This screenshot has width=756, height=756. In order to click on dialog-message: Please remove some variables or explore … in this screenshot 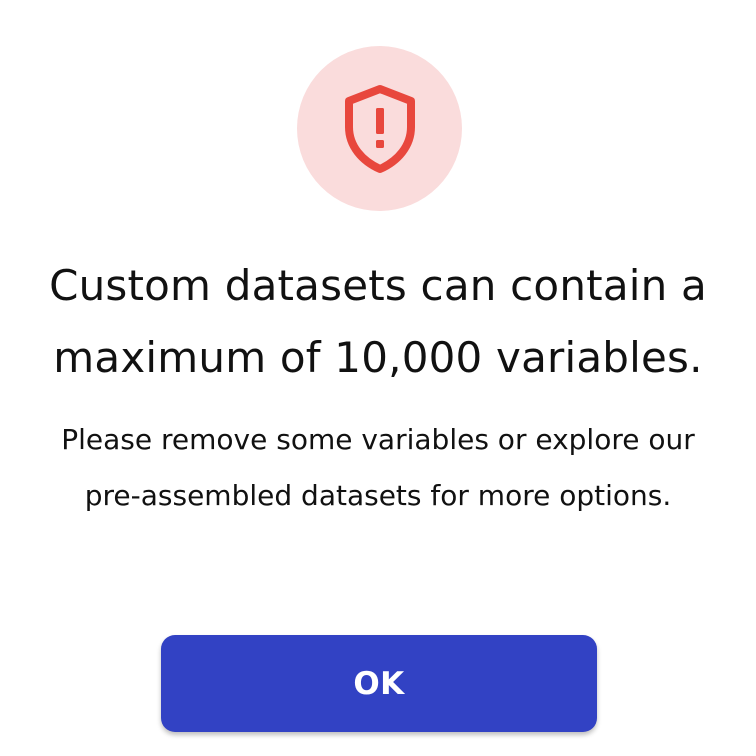, I will do `click(378, 468)`.